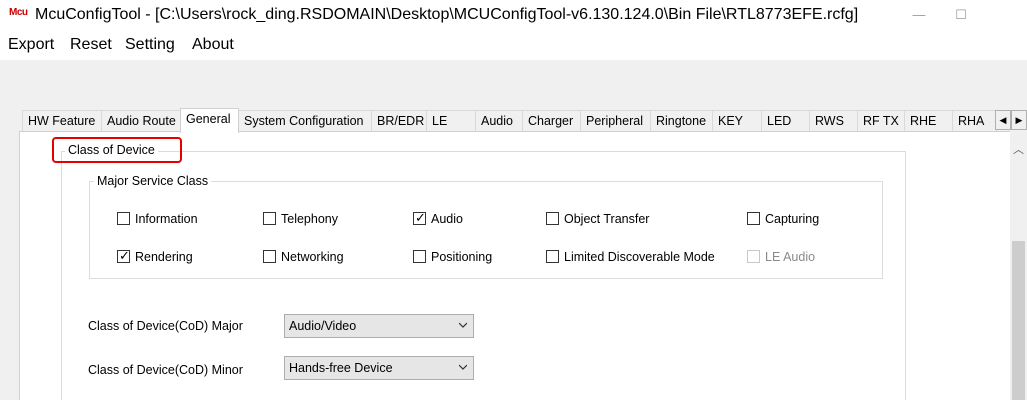  Describe the element at coordinates (785, 121) in the screenshot. I see `tab-led: LED` at that location.